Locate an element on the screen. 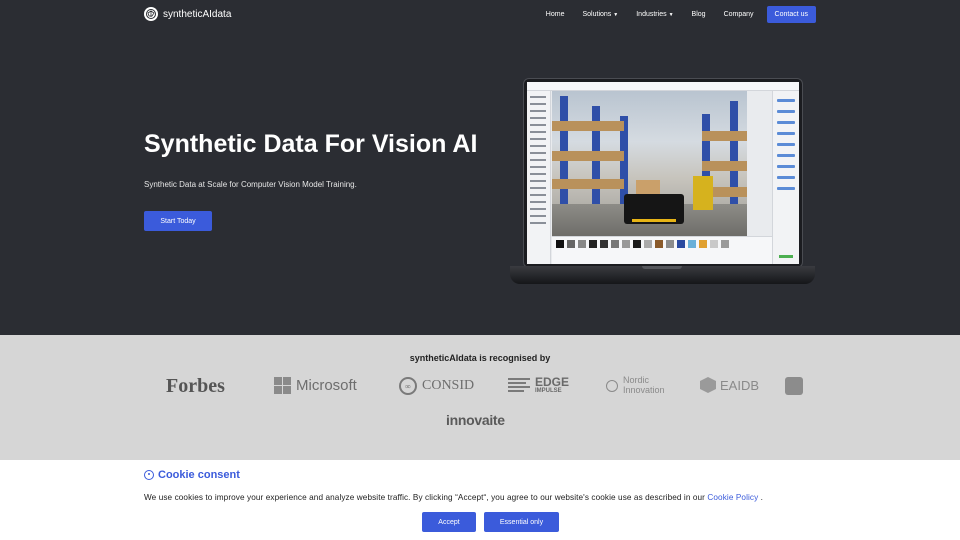 This screenshot has height=540, width=960. brand-name: syntheticAIdata is located at coordinates (197, 14).